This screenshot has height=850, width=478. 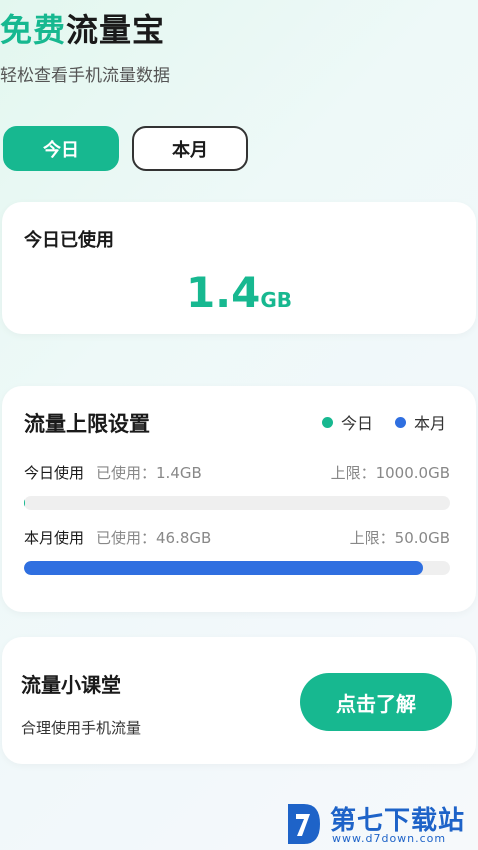 What do you see at coordinates (223, 568) in the screenshot?
I see `month-progress-fill` at bounding box center [223, 568].